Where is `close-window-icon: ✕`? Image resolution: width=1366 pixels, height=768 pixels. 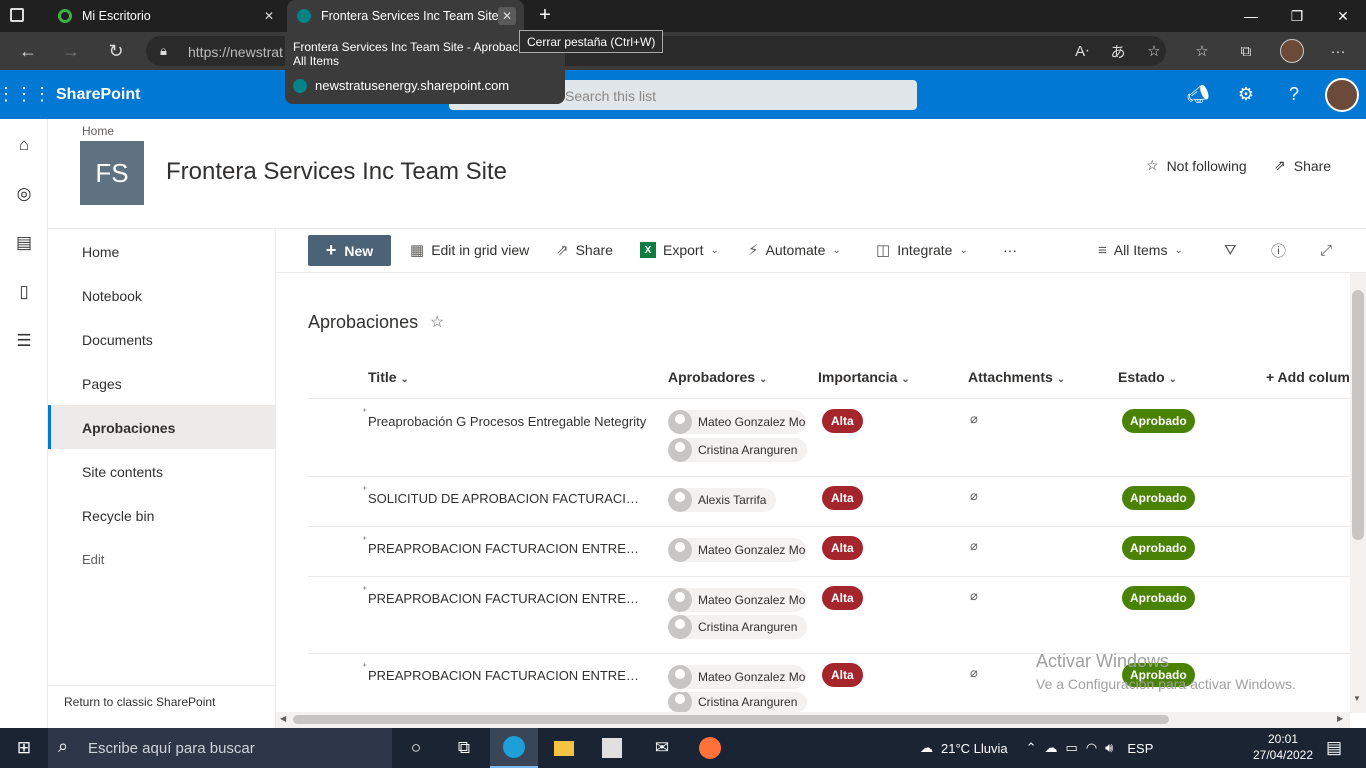 close-window-icon: ✕ is located at coordinates (1343, 16).